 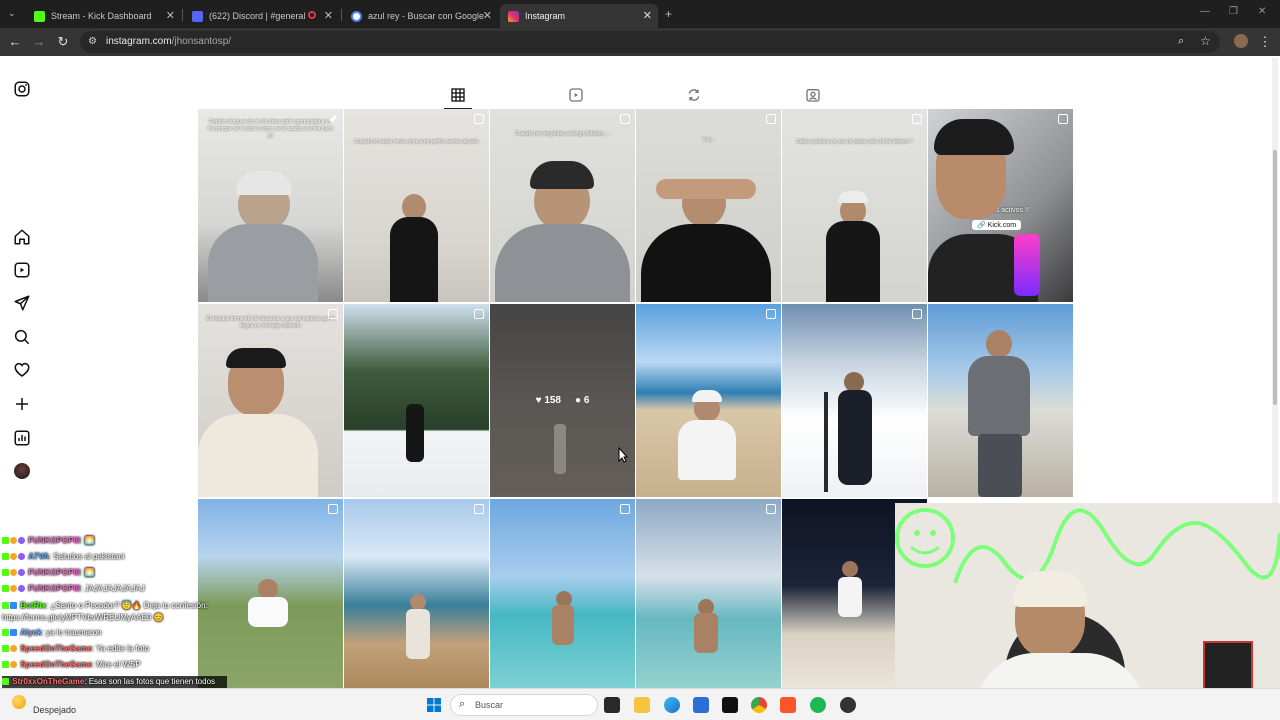 What do you see at coordinates (788, 705) in the screenshot?
I see `brave-icon` at bounding box center [788, 705].